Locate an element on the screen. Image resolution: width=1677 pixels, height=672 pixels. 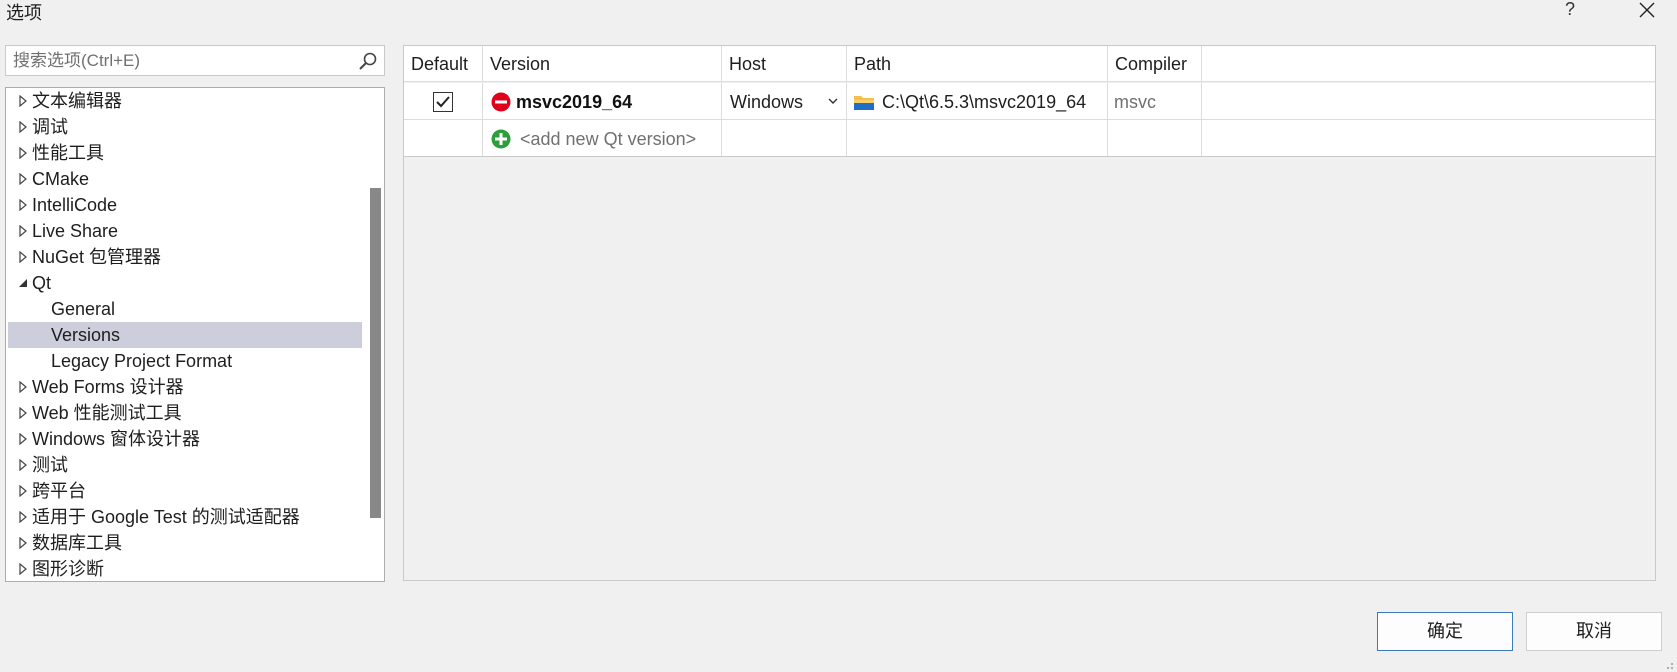
scrollbar-thumb is located at coordinates (375, 353).